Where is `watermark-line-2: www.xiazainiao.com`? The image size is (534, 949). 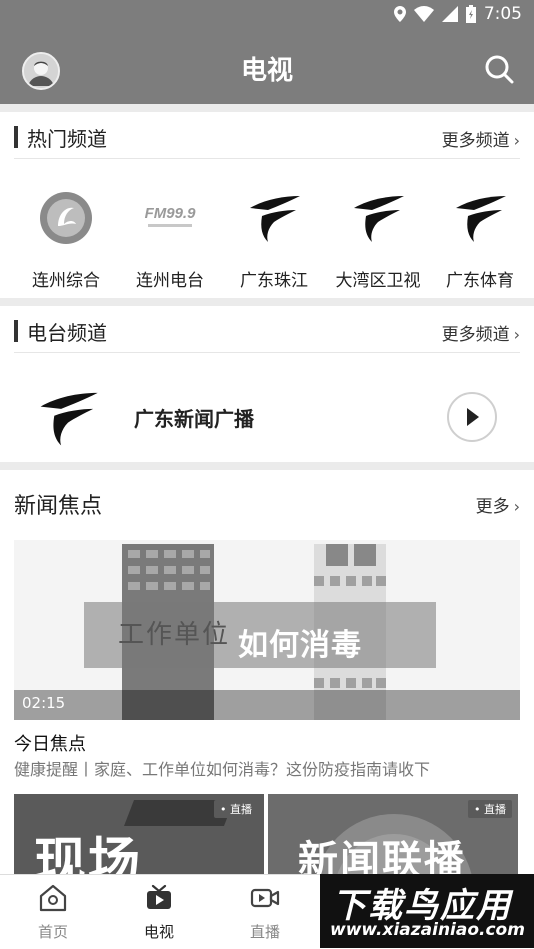 watermark-line-2: www.xiazainiao.com is located at coordinates (427, 930).